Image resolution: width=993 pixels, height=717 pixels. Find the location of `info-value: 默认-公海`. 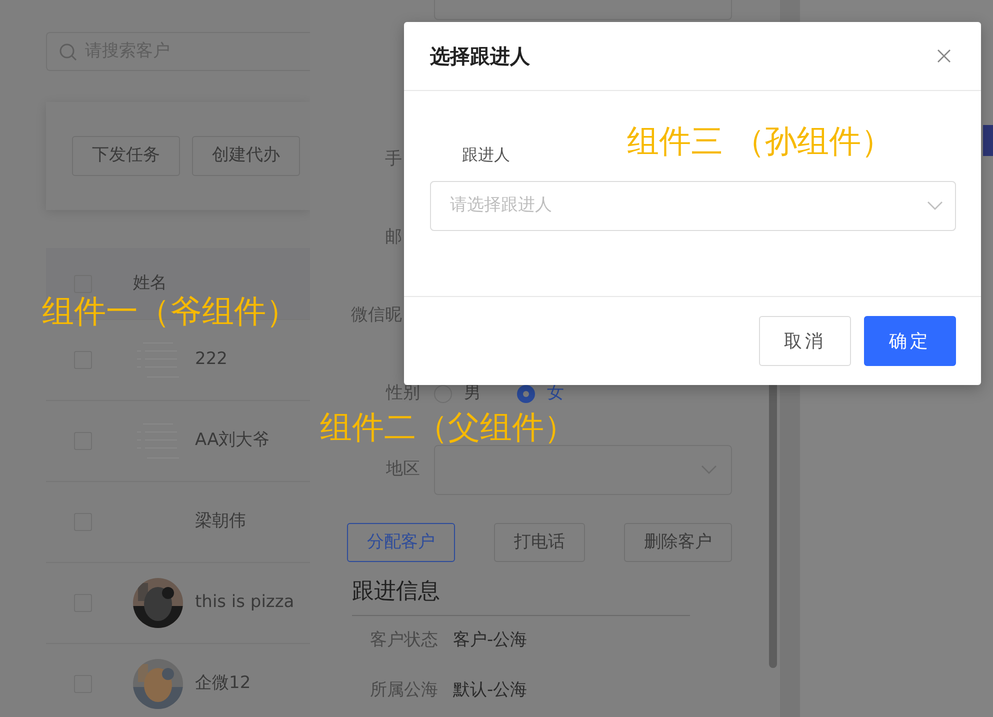

info-value: 默认-公海 is located at coordinates (490, 690).